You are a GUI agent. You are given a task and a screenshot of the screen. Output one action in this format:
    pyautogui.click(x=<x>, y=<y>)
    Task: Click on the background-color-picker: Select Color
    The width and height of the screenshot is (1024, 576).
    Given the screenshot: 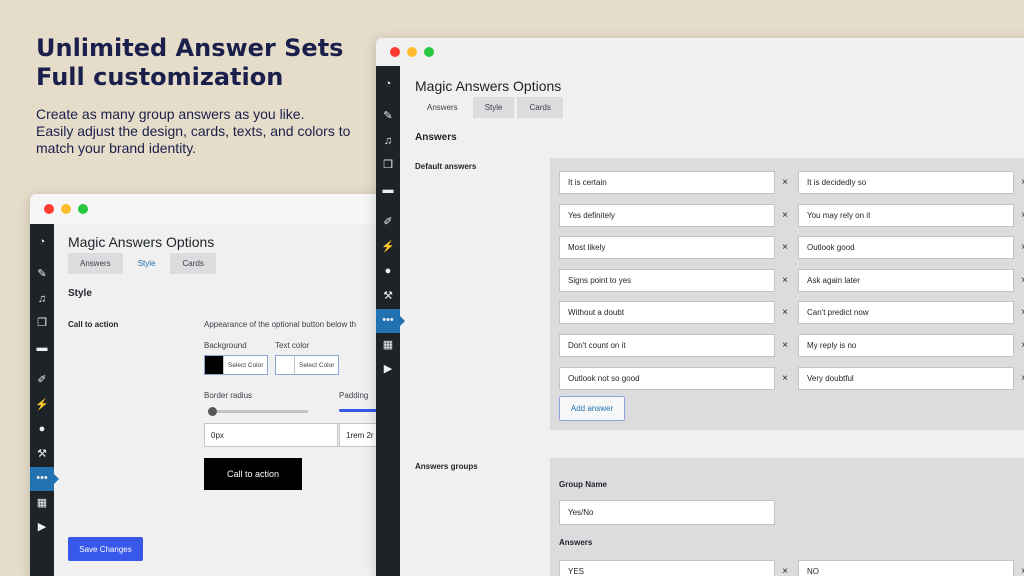 What is the action you would take?
    pyautogui.click(x=236, y=365)
    